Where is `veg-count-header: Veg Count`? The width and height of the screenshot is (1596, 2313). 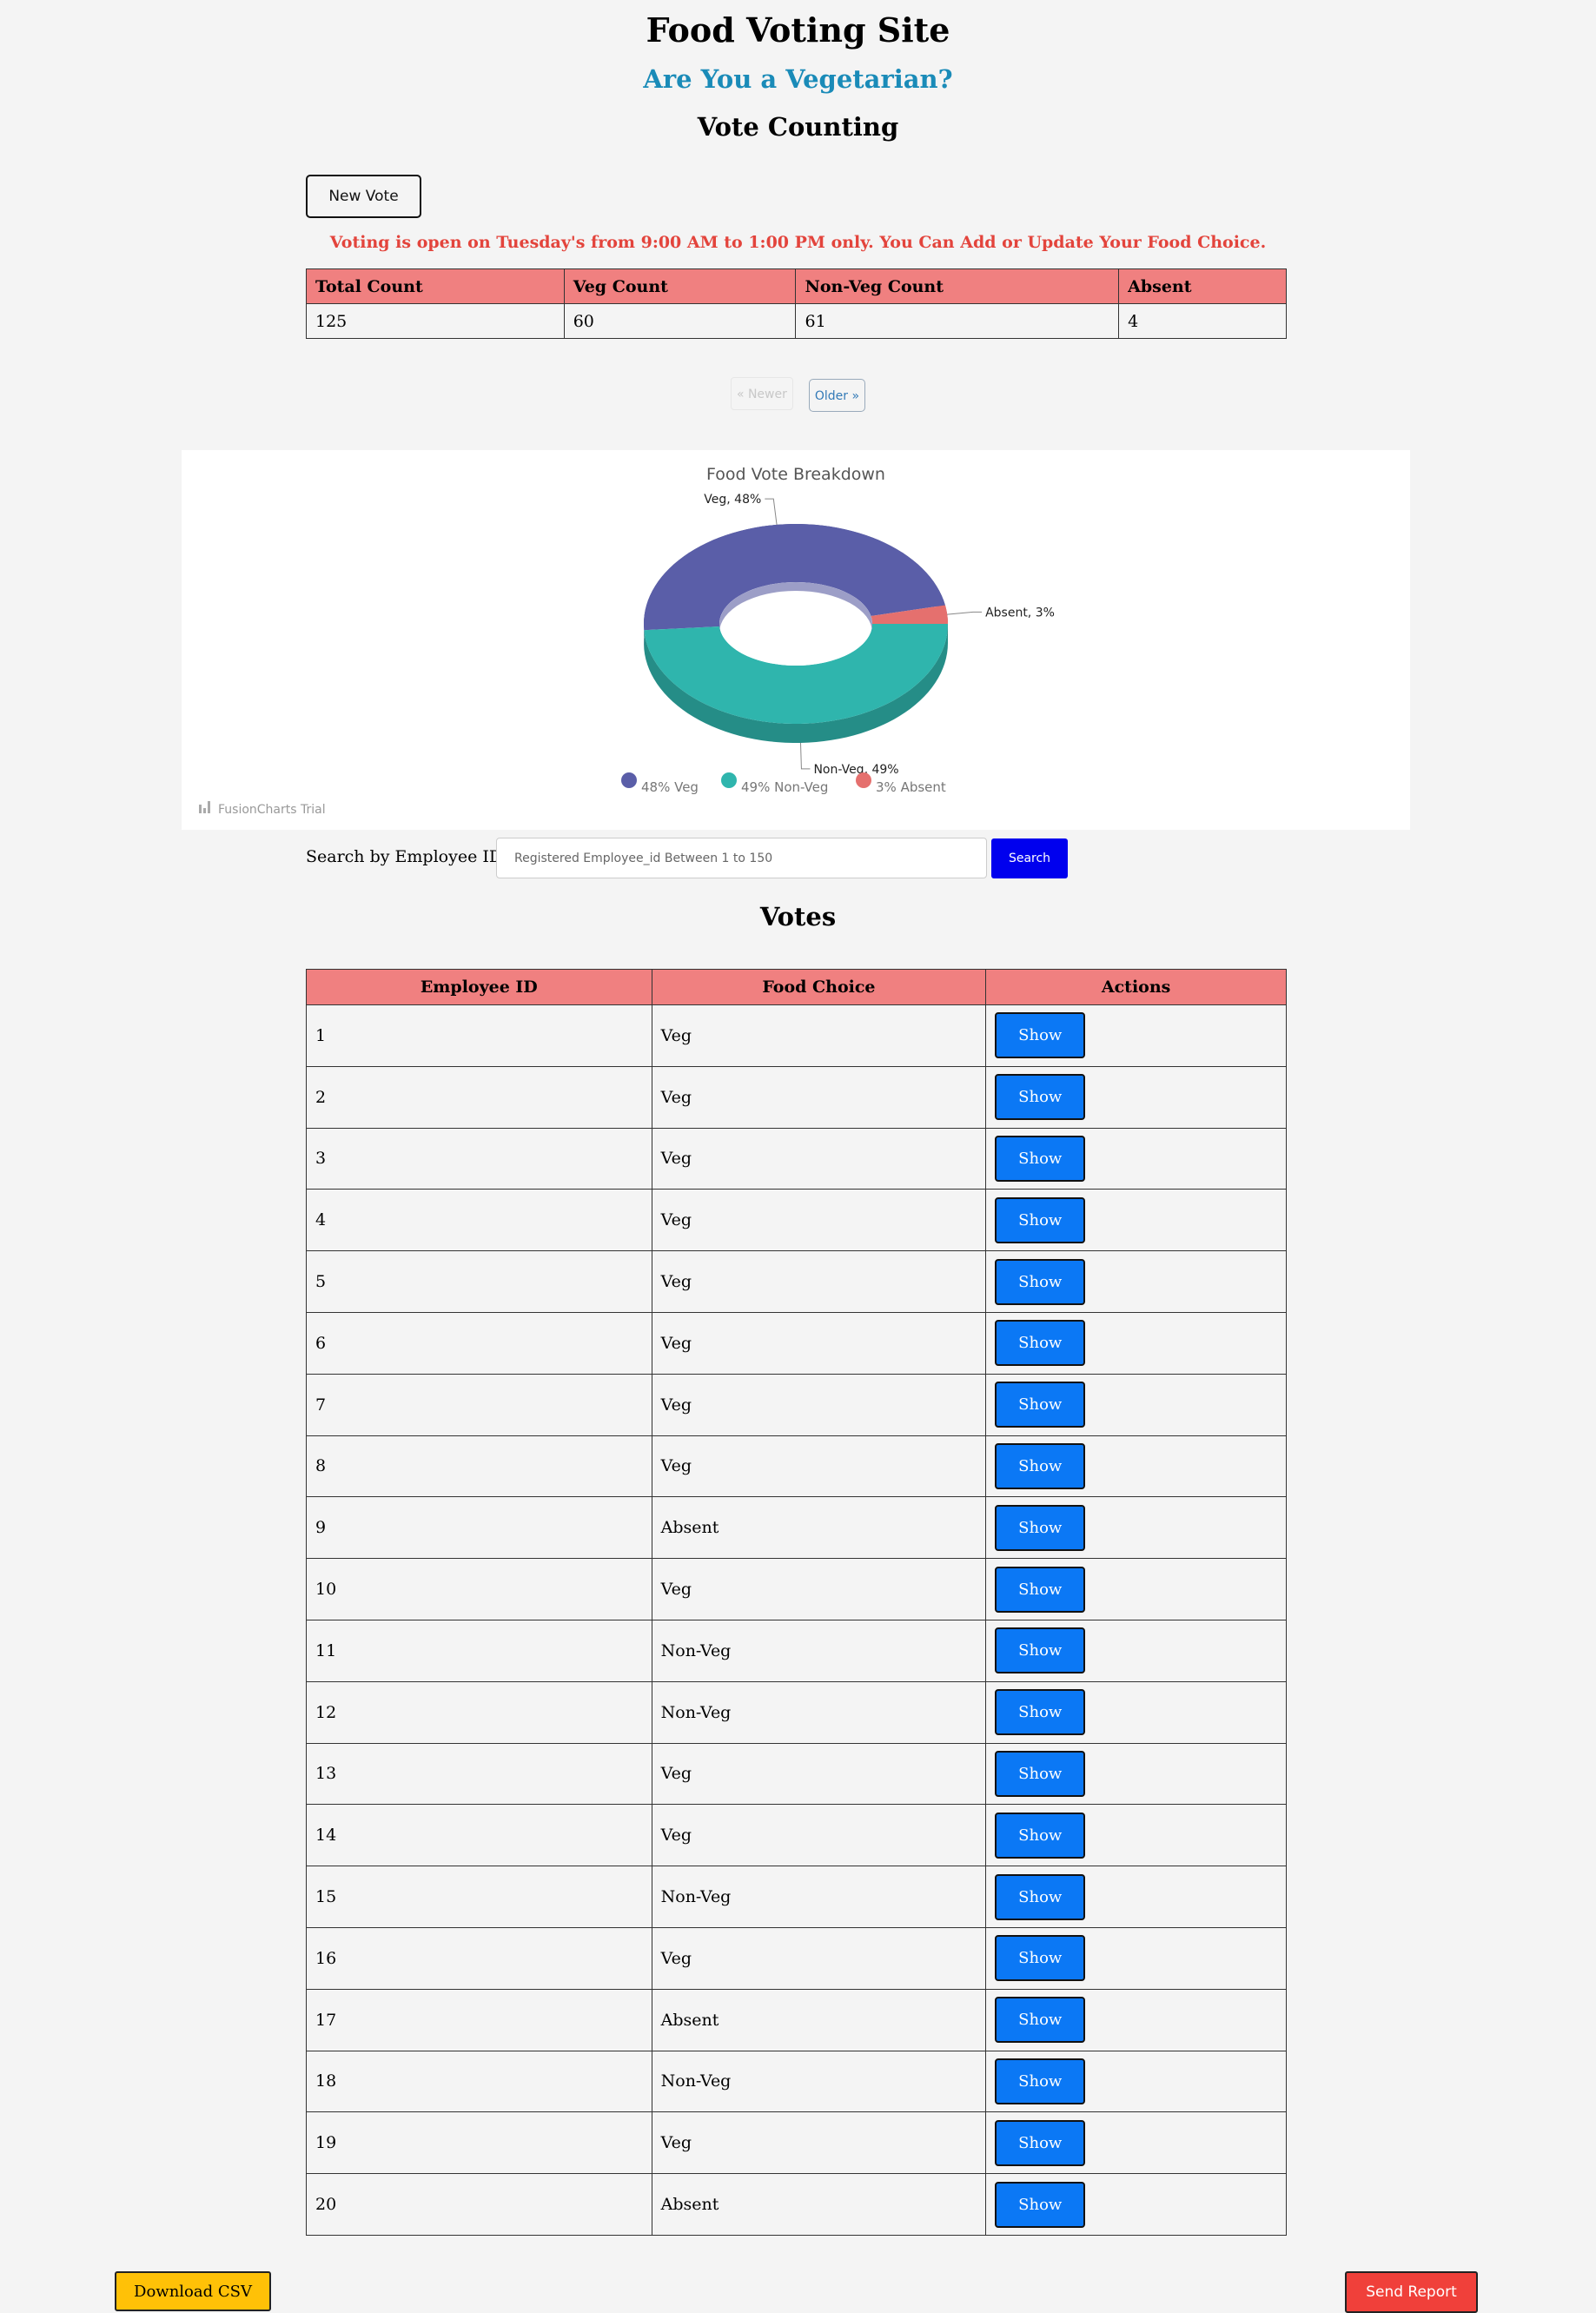
veg-count-header: Veg Count is located at coordinates (680, 286).